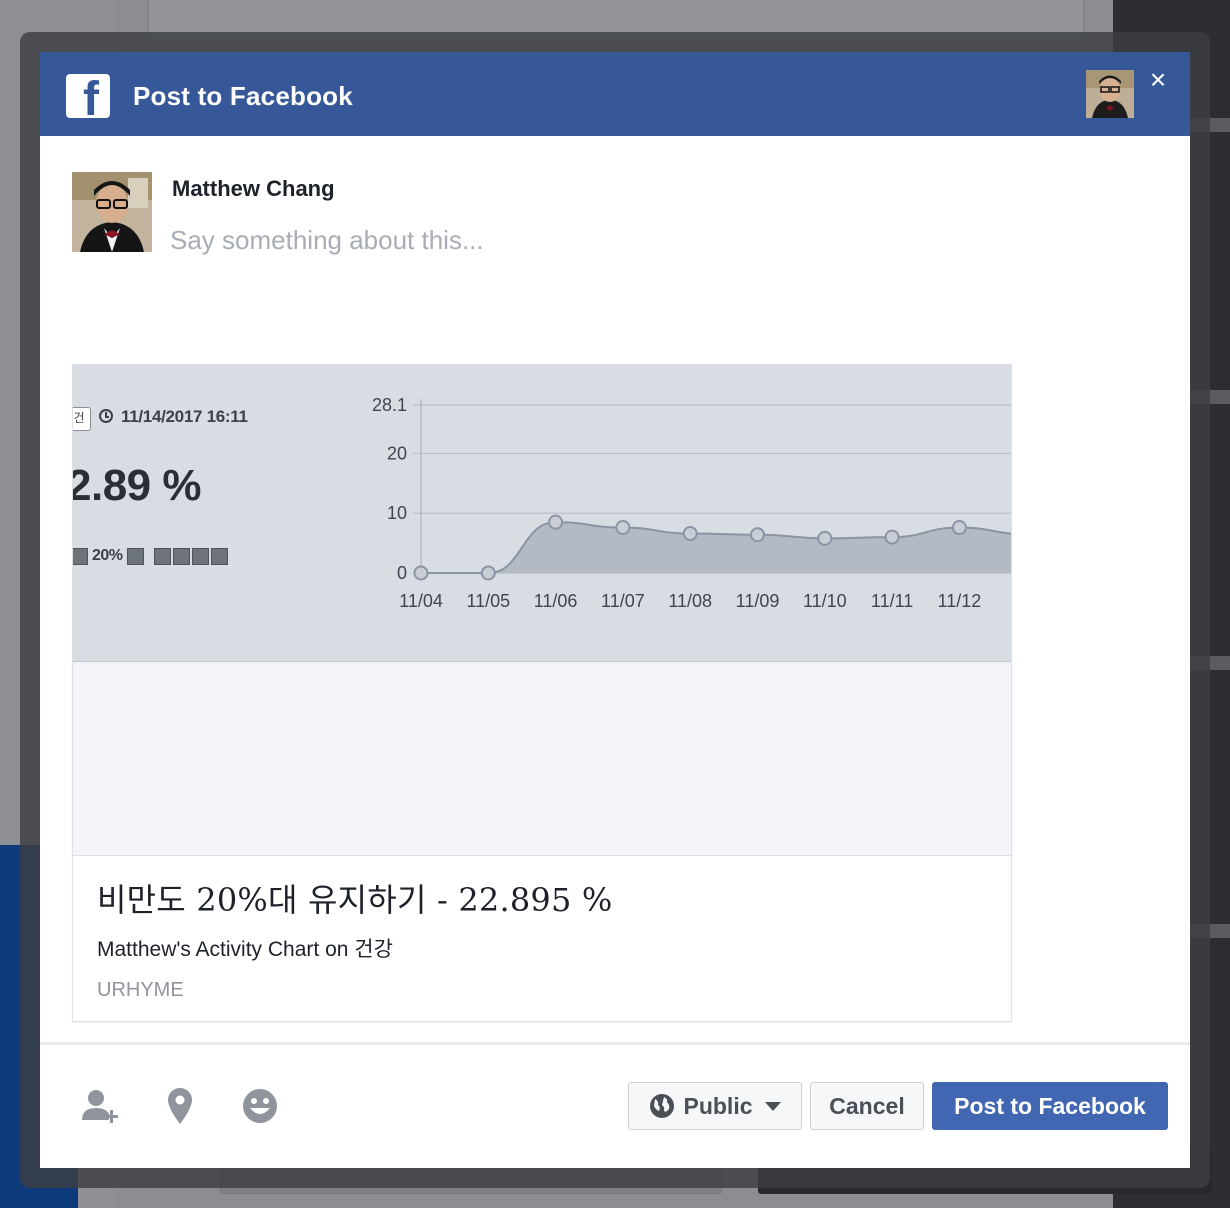  Describe the element at coordinates (397, 513) in the screenshot. I see `chart-y-tick-label: 10` at that location.